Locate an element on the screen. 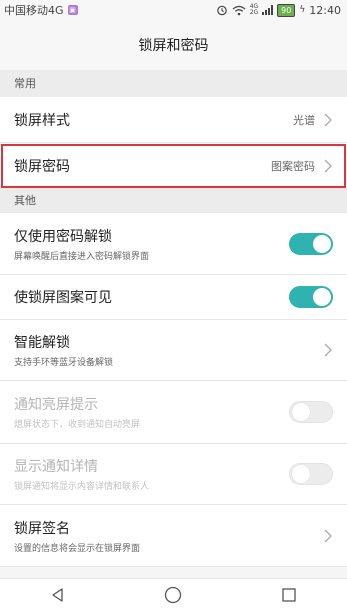 This screenshot has width=347, height=611. back-icon is located at coordinates (57, 595).